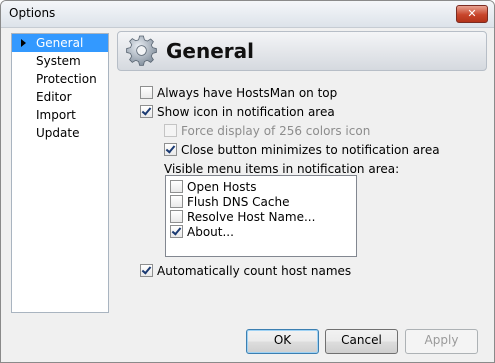 The width and height of the screenshot is (495, 363). I want to click on sidebar-item-protection: Protection, so click(60, 79).